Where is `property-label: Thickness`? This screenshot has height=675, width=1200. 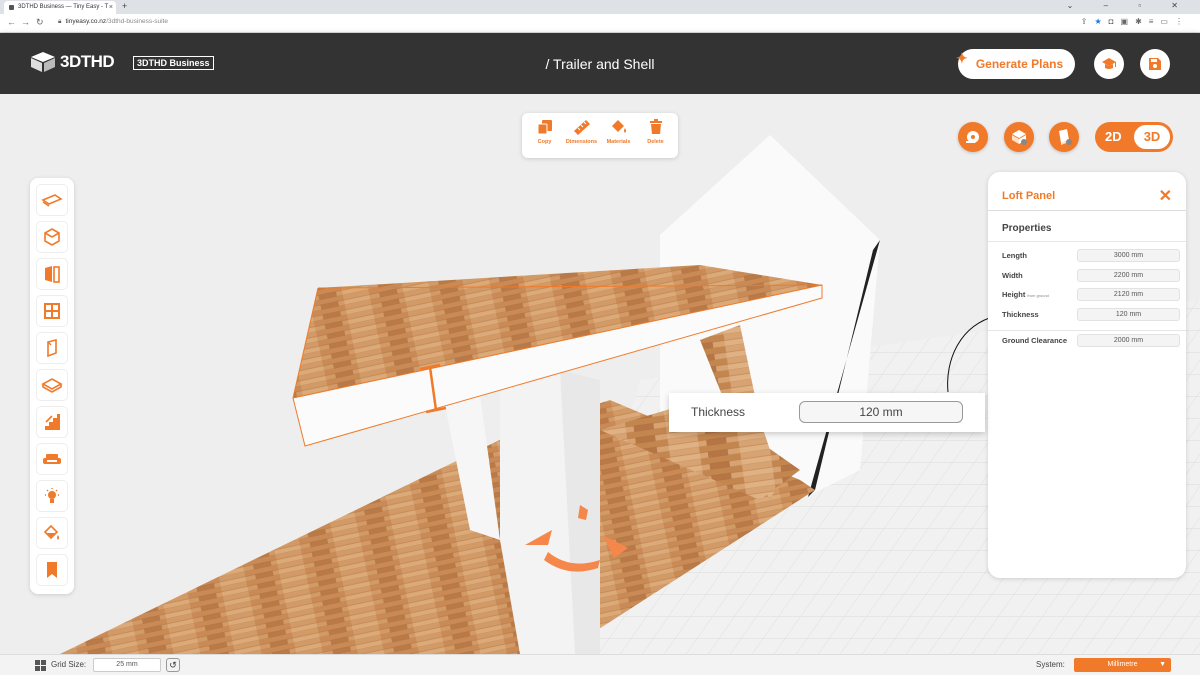
property-label: Thickness is located at coordinates (1020, 314).